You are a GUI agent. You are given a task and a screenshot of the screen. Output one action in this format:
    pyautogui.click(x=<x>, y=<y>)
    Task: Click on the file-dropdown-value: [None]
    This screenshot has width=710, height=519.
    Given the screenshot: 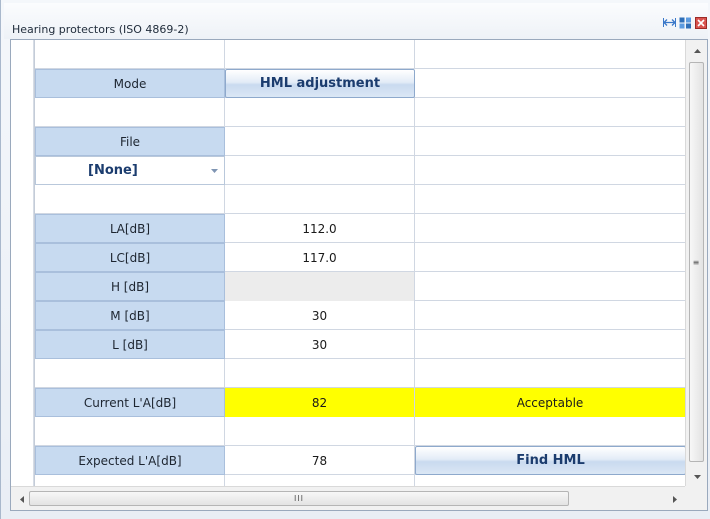 What is the action you would take?
    pyautogui.click(x=113, y=170)
    